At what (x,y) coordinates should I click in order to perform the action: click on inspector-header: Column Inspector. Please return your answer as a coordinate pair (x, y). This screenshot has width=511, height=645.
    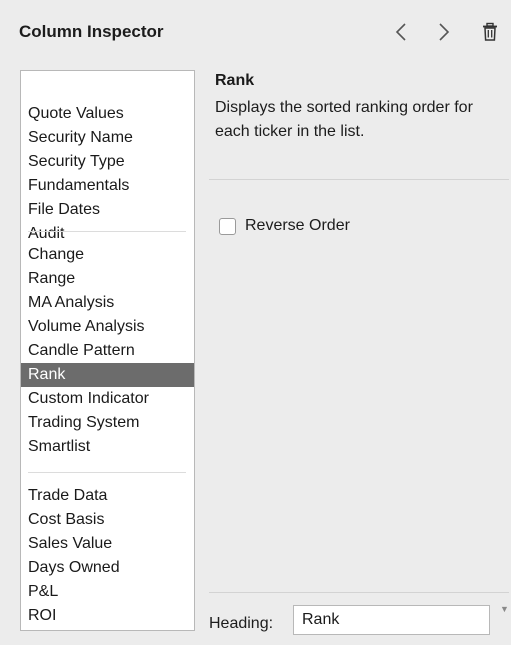
    Looking at the image, I should click on (255, 32).